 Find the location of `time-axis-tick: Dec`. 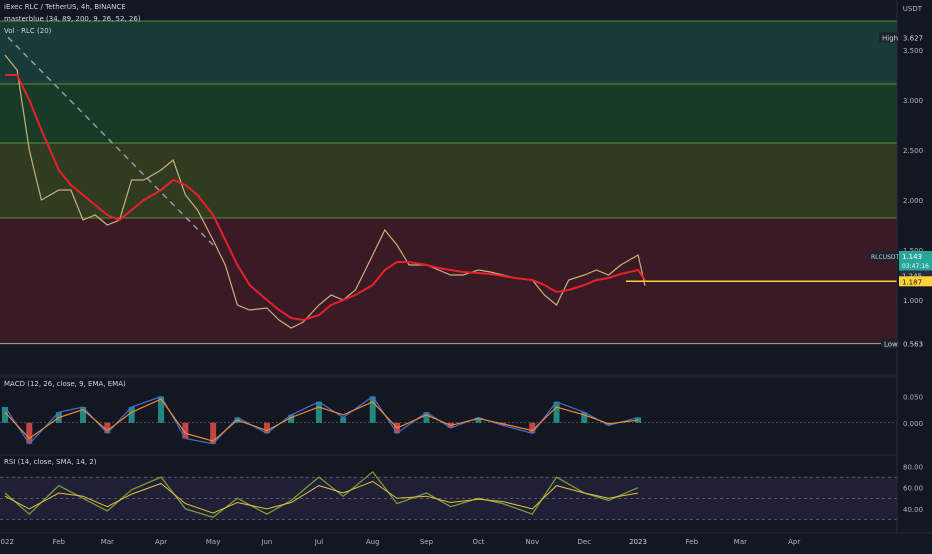

time-axis-tick: Dec is located at coordinates (585, 542).